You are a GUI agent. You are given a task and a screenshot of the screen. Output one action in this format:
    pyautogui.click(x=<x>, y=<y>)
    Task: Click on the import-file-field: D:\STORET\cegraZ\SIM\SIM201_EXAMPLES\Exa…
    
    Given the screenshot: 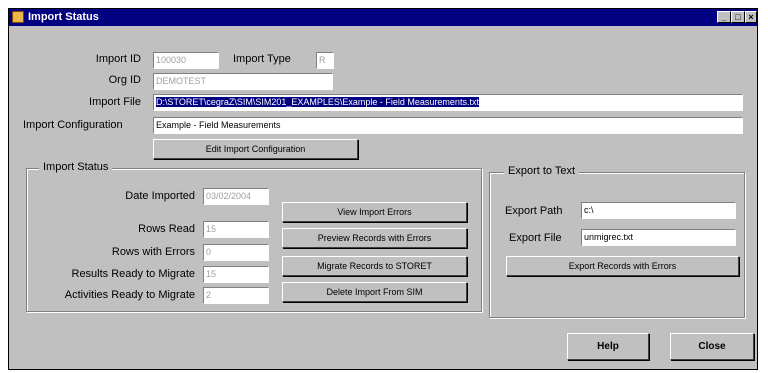 What is the action you would take?
    pyautogui.click(x=448, y=102)
    